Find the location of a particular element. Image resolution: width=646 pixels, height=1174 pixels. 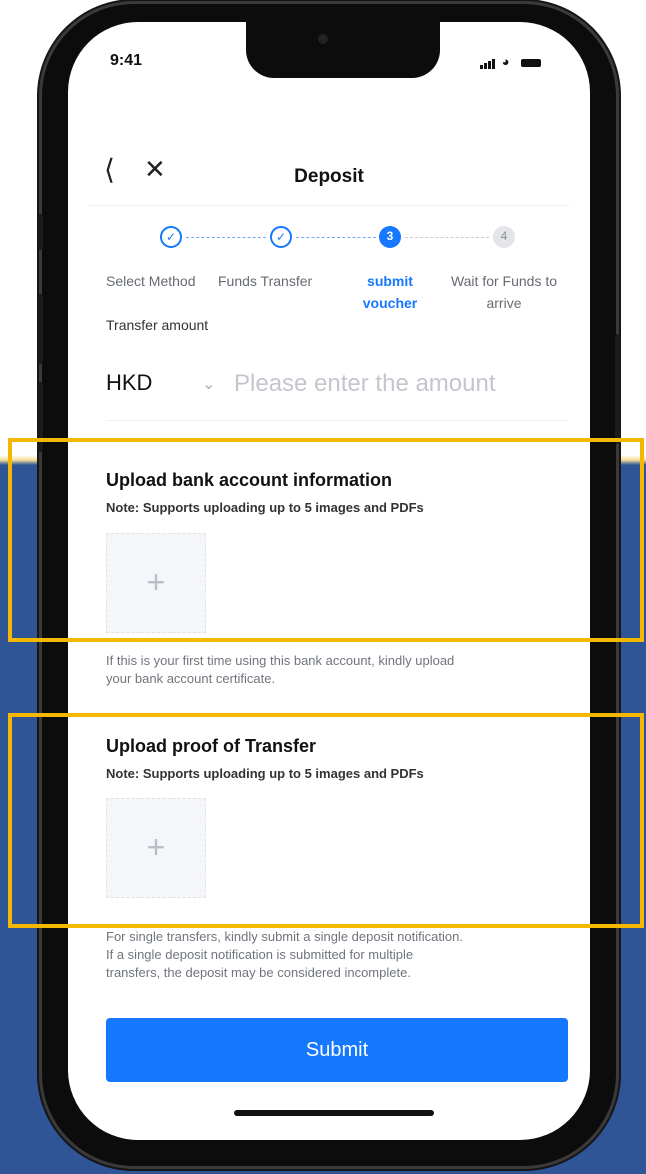

step-2-label: Funds Transfer is located at coordinates (265, 281).